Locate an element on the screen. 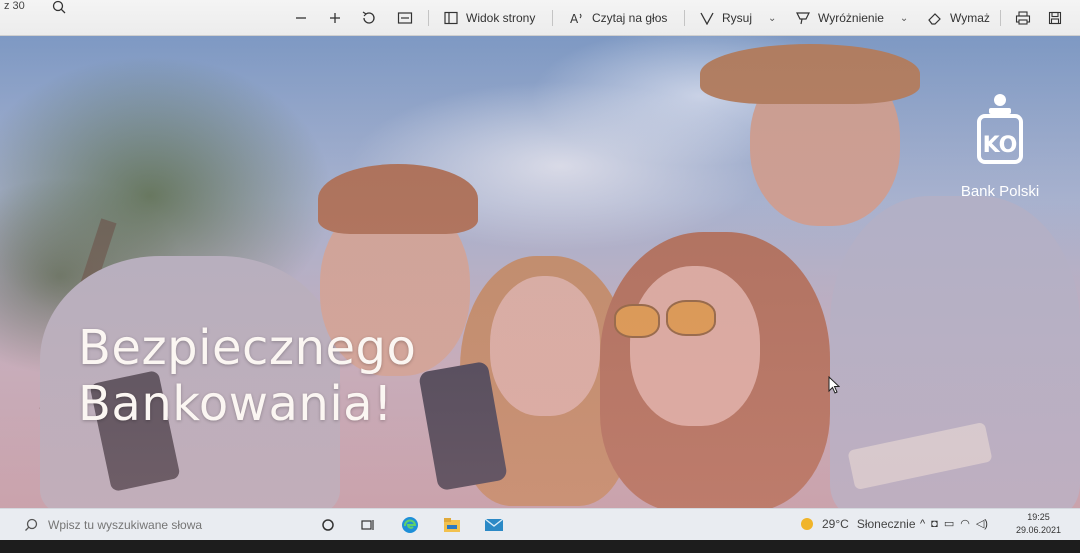 The width and height of the screenshot is (1080, 553). headline: Bezpiecznego Bankowania! is located at coordinates (247, 376).